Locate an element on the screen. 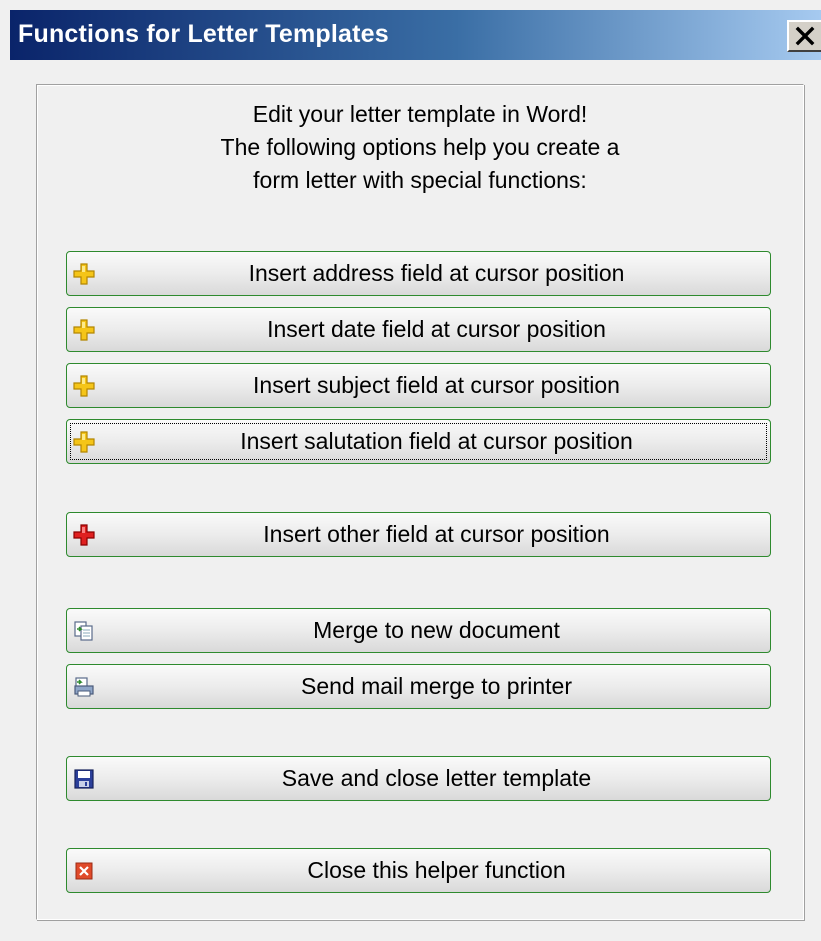  floppy-disk-icon is located at coordinates (84, 779).